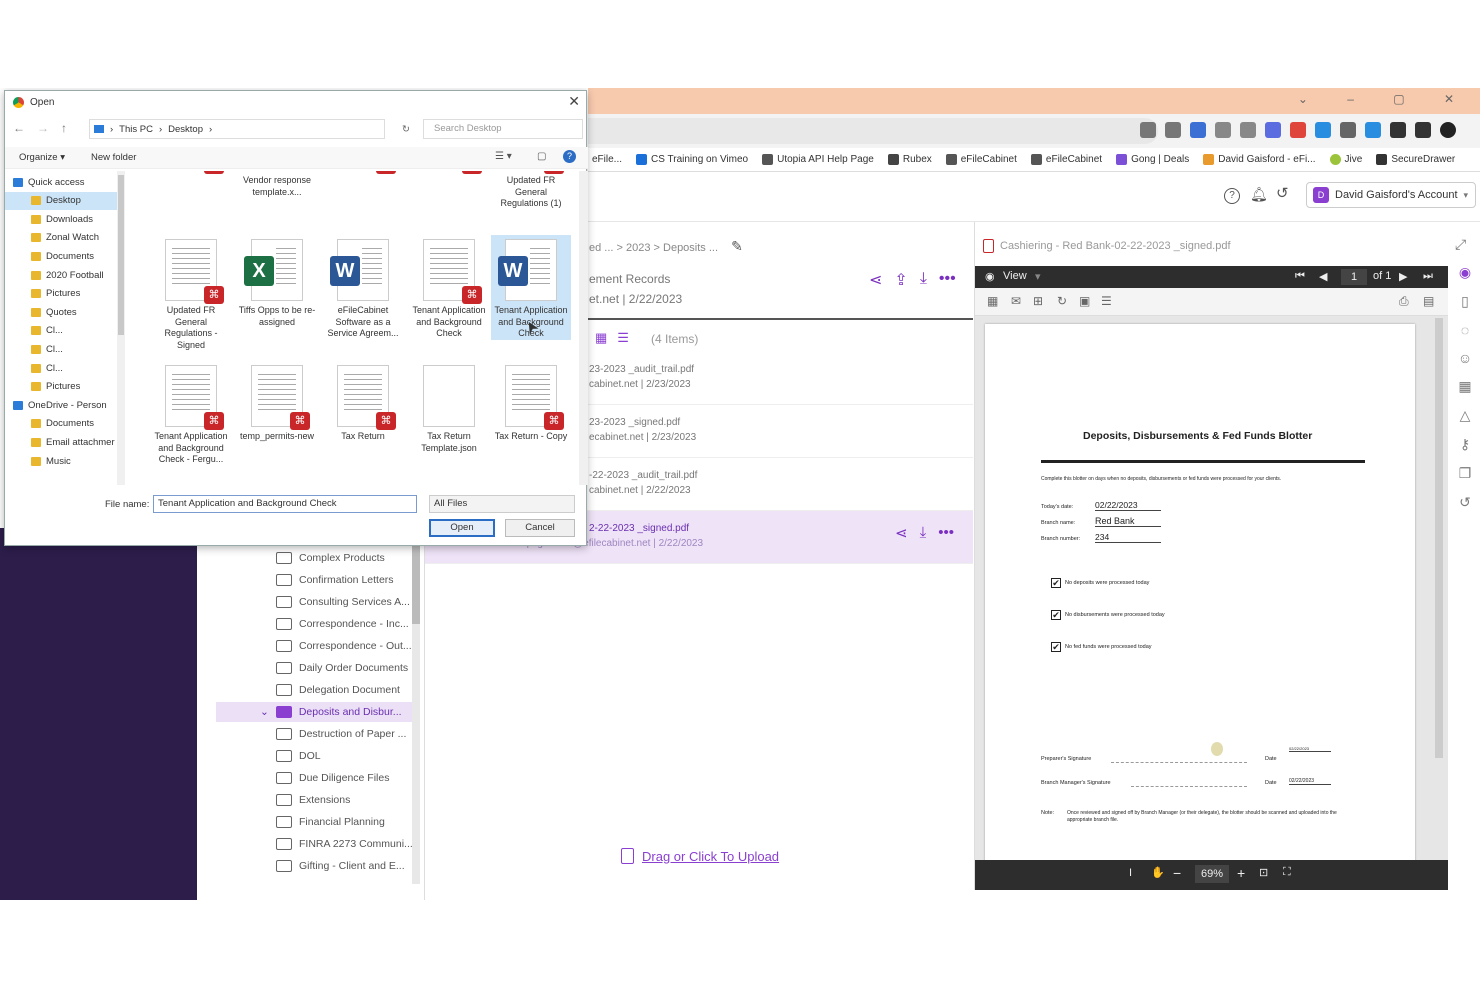  I want to click on file-item: ⌘ Tax Return, so click(363, 402).